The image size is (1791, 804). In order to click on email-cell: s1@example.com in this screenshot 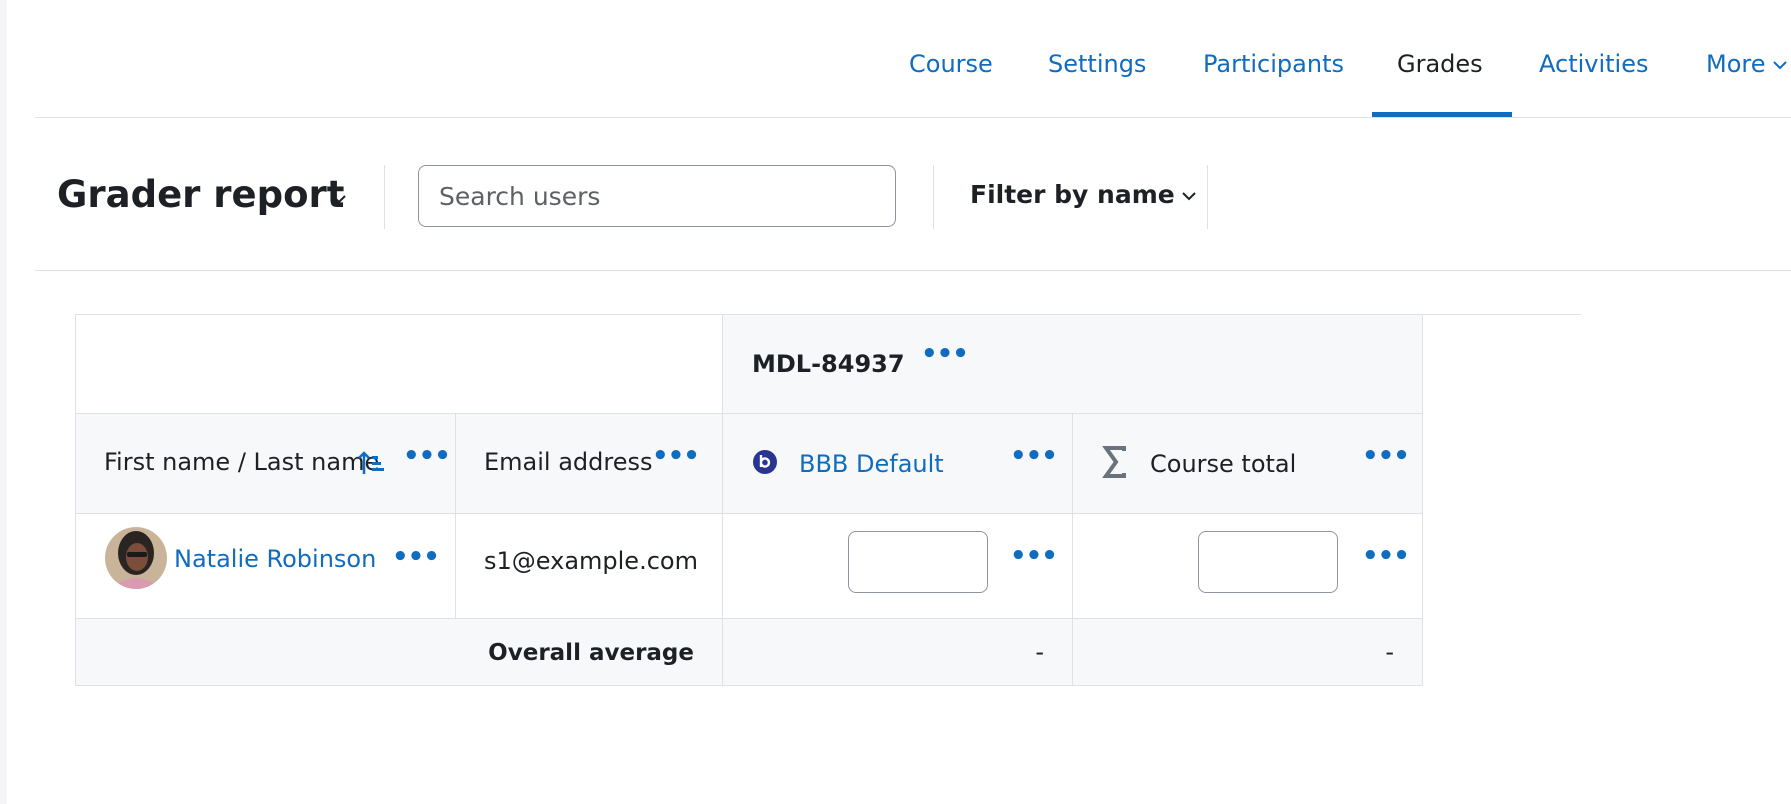, I will do `click(589, 566)`.